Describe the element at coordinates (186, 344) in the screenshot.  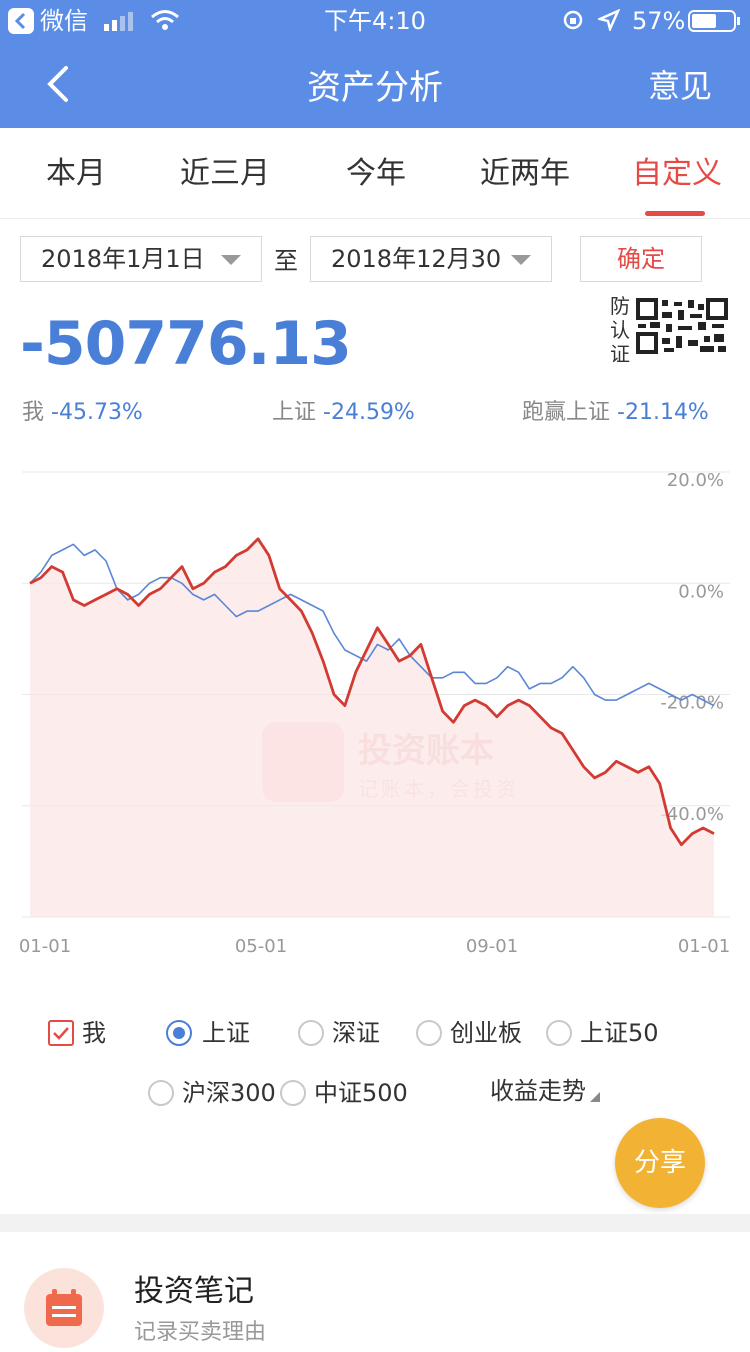
I see `total-profit-amount: -50776.13` at that location.